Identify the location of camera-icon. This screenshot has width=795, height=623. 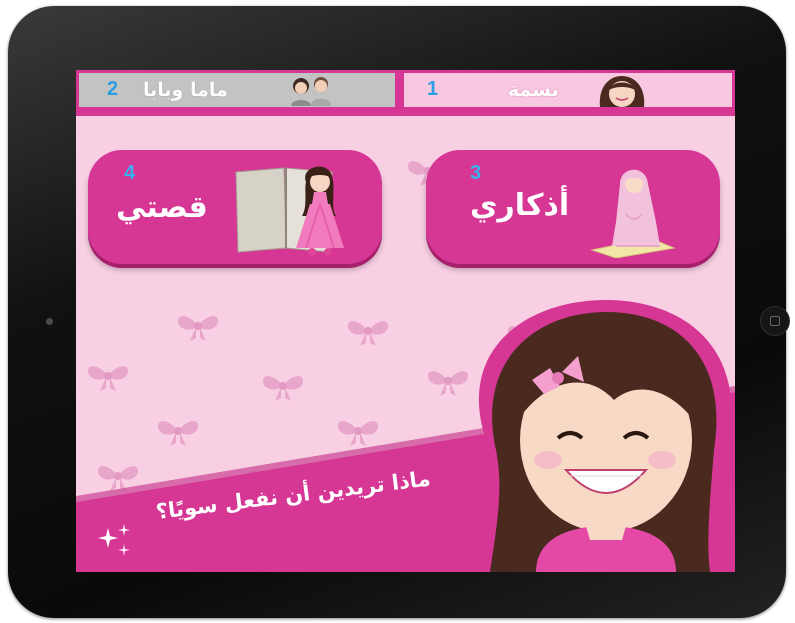
(49, 321).